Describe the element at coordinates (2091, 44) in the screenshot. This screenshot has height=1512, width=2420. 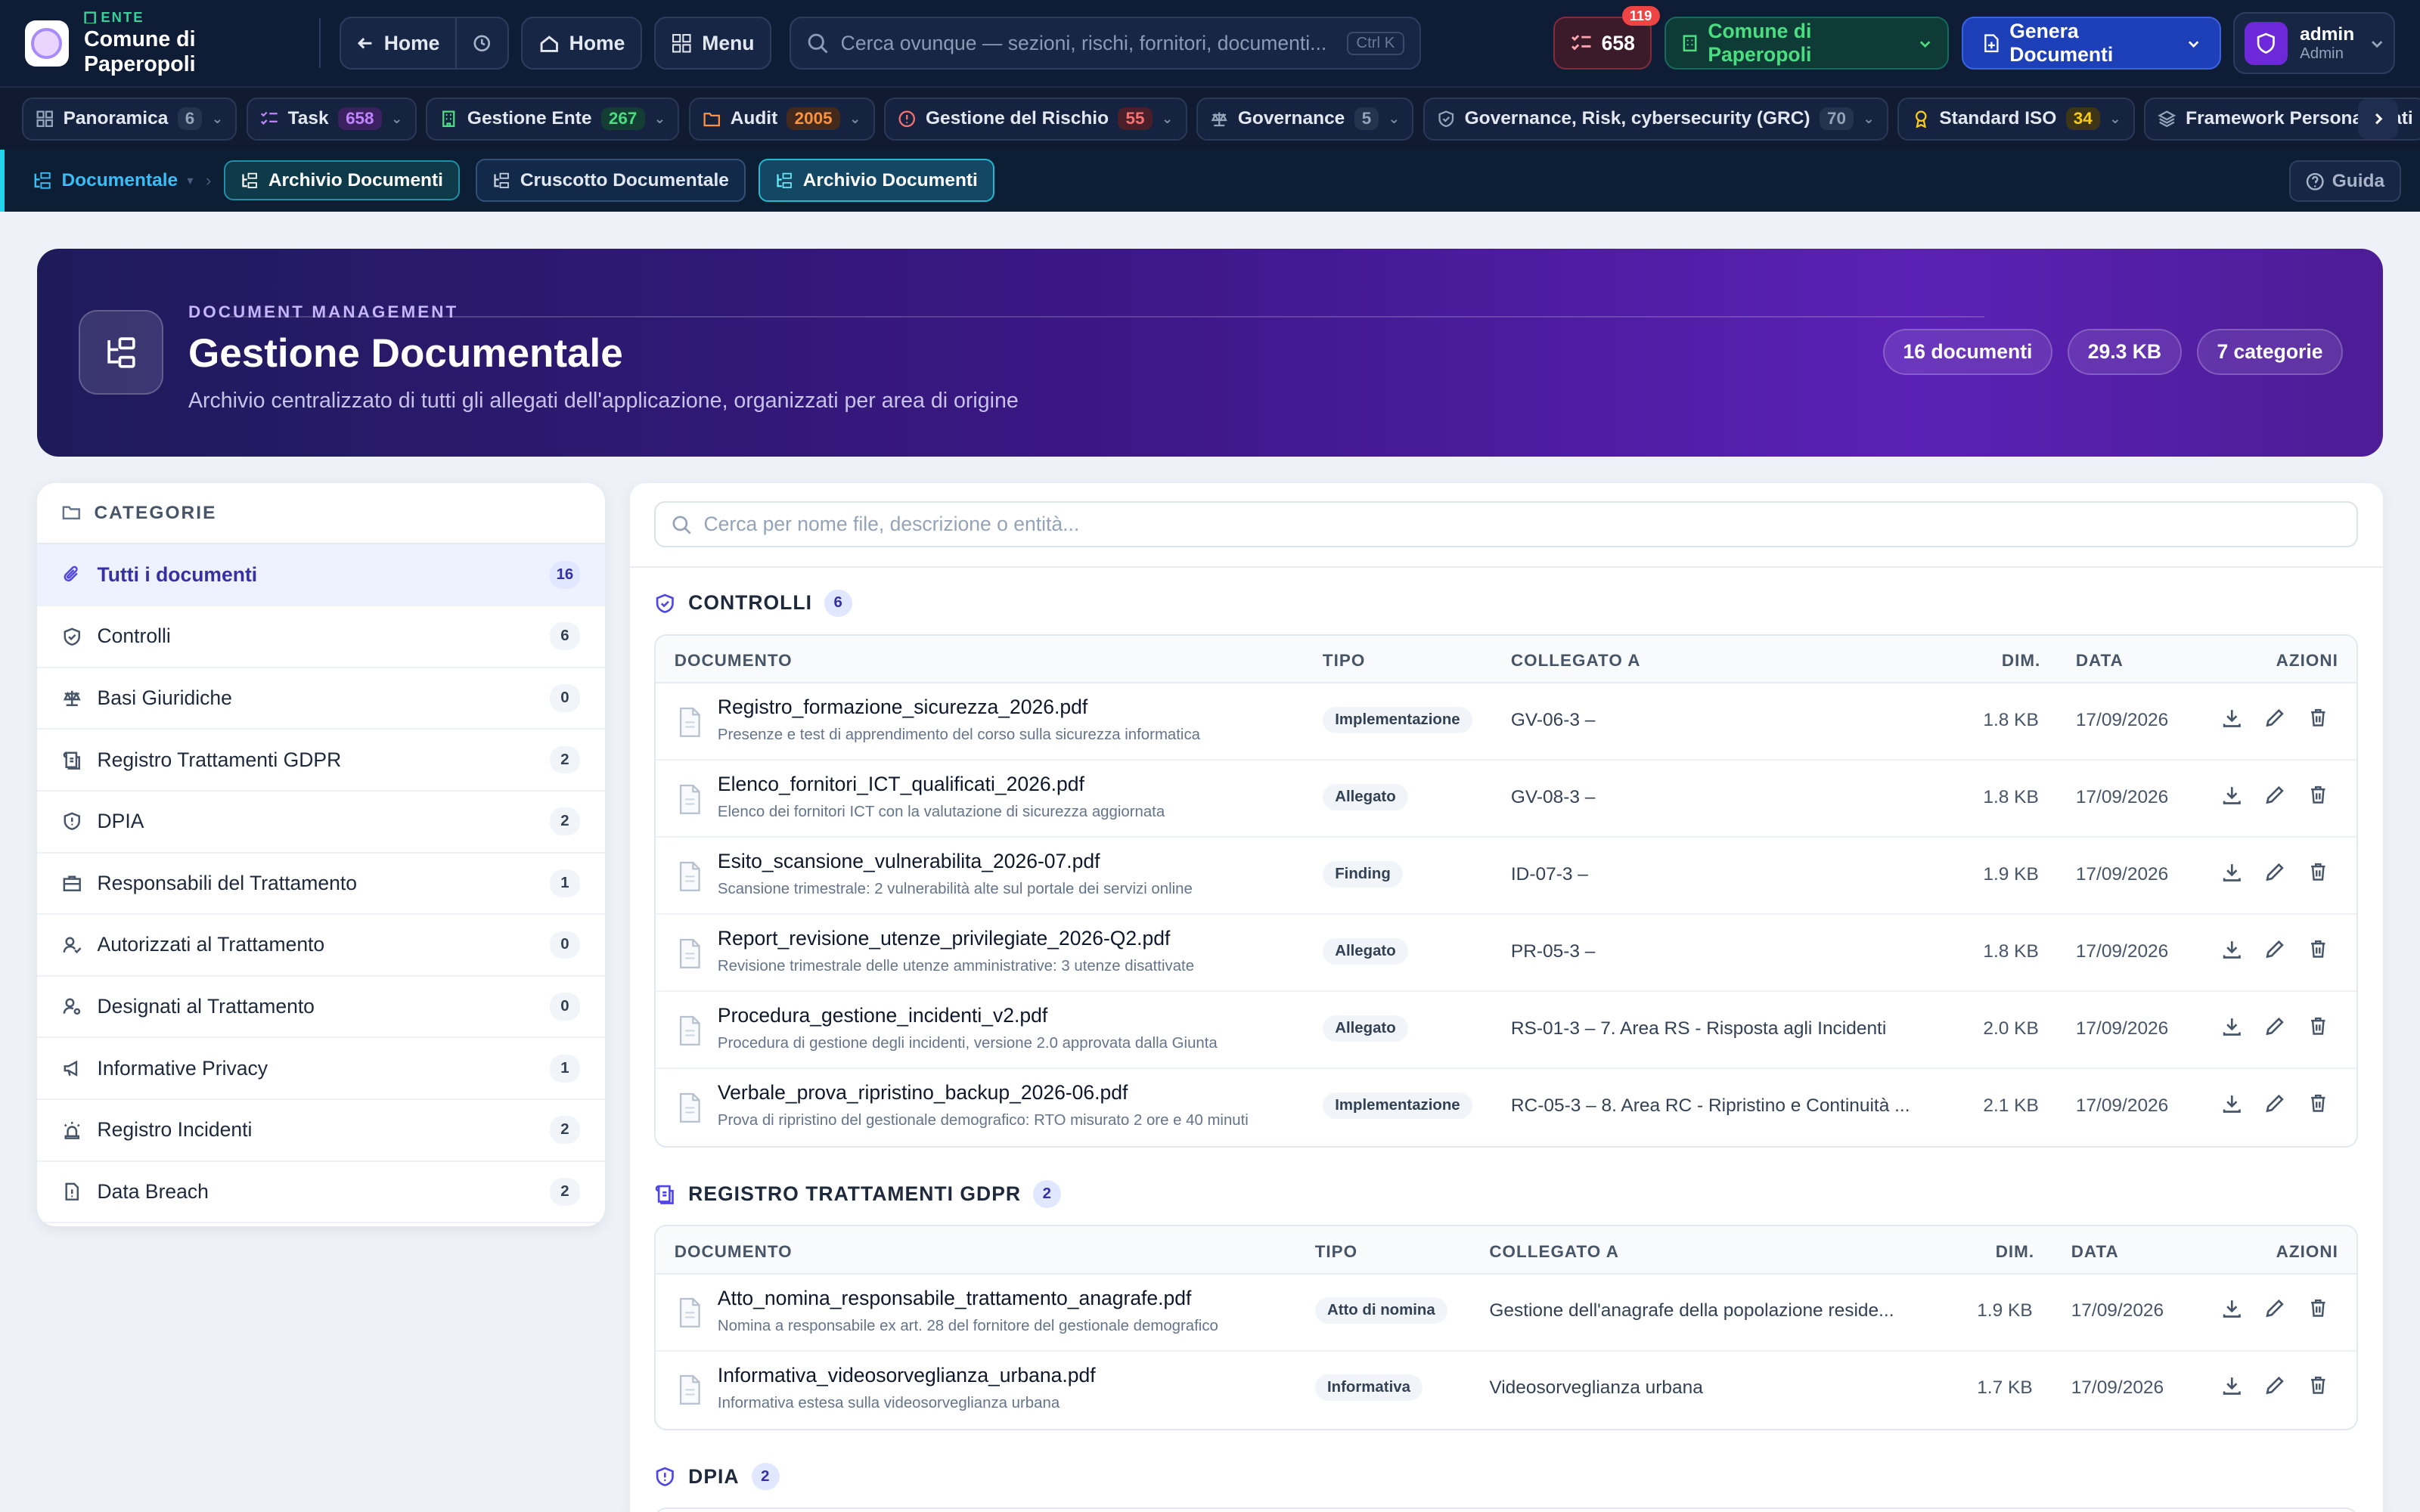
I see `generate-documents-button: Genera Documenti` at that location.